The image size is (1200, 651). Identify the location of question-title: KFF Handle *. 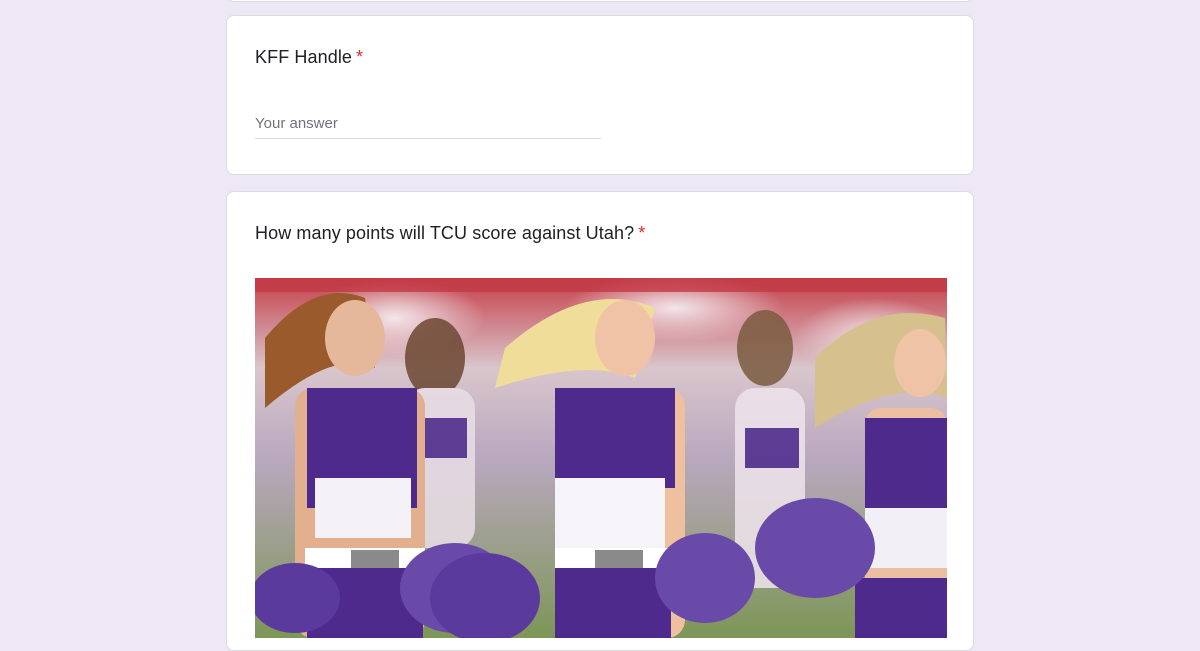
(309, 57).